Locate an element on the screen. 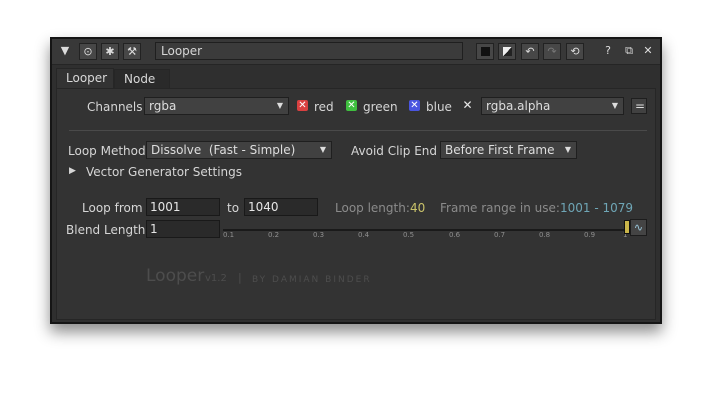 The width and height of the screenshot is (712, 393). slider-tick-label: 0.4 is located at coordinates (364, 235).